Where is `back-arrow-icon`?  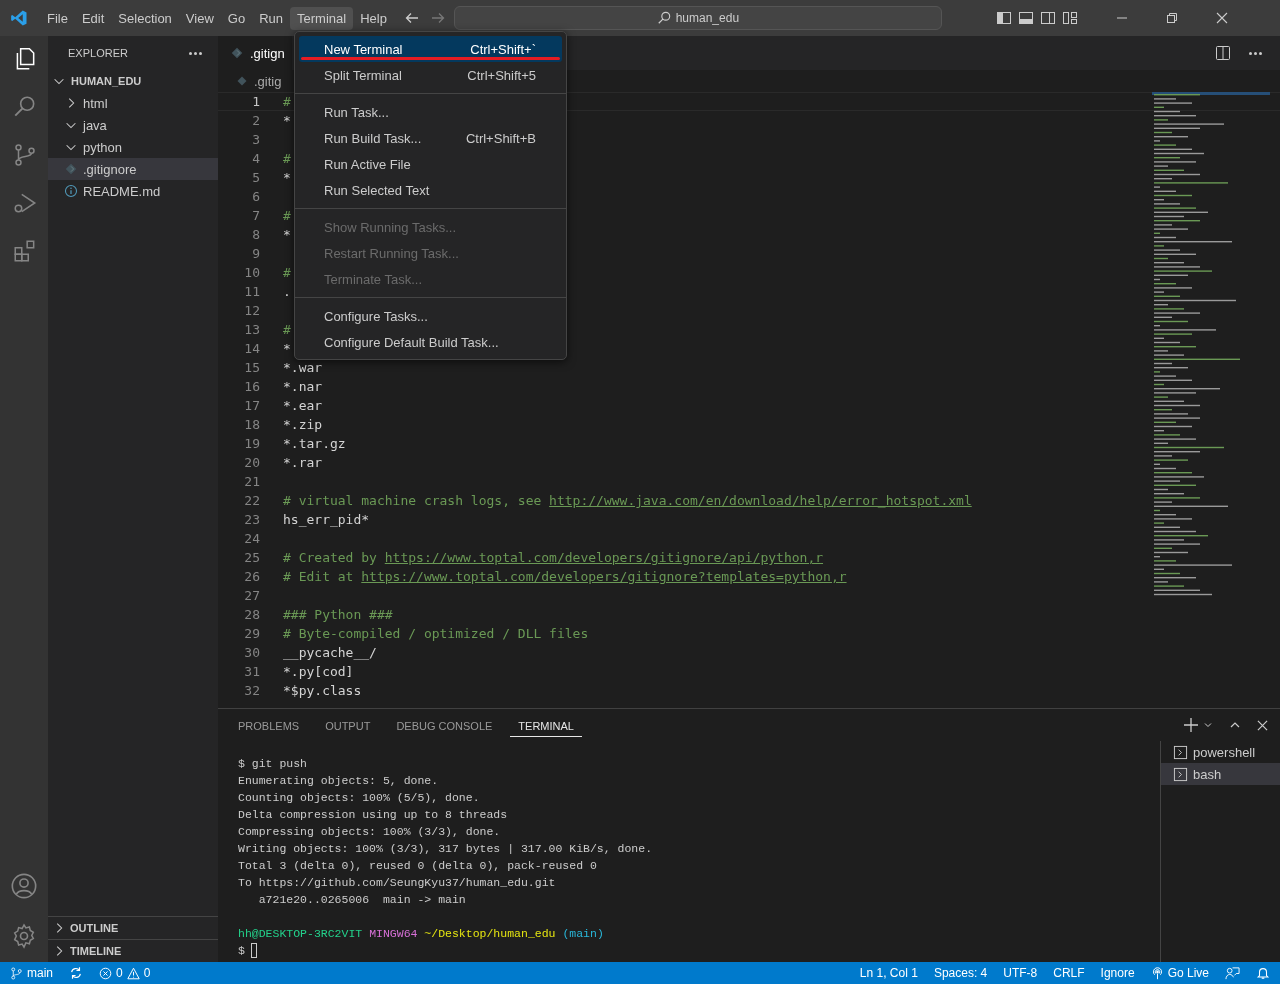 back-arrow-icon is located at coordinates (411, 18).